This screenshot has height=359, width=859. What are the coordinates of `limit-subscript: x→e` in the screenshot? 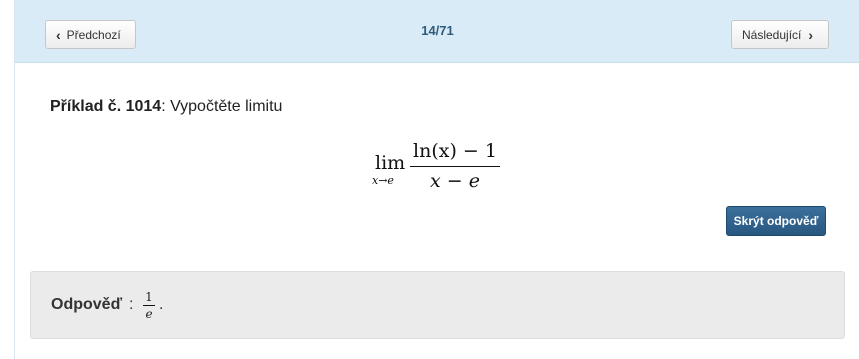 It's located at (383, 180).